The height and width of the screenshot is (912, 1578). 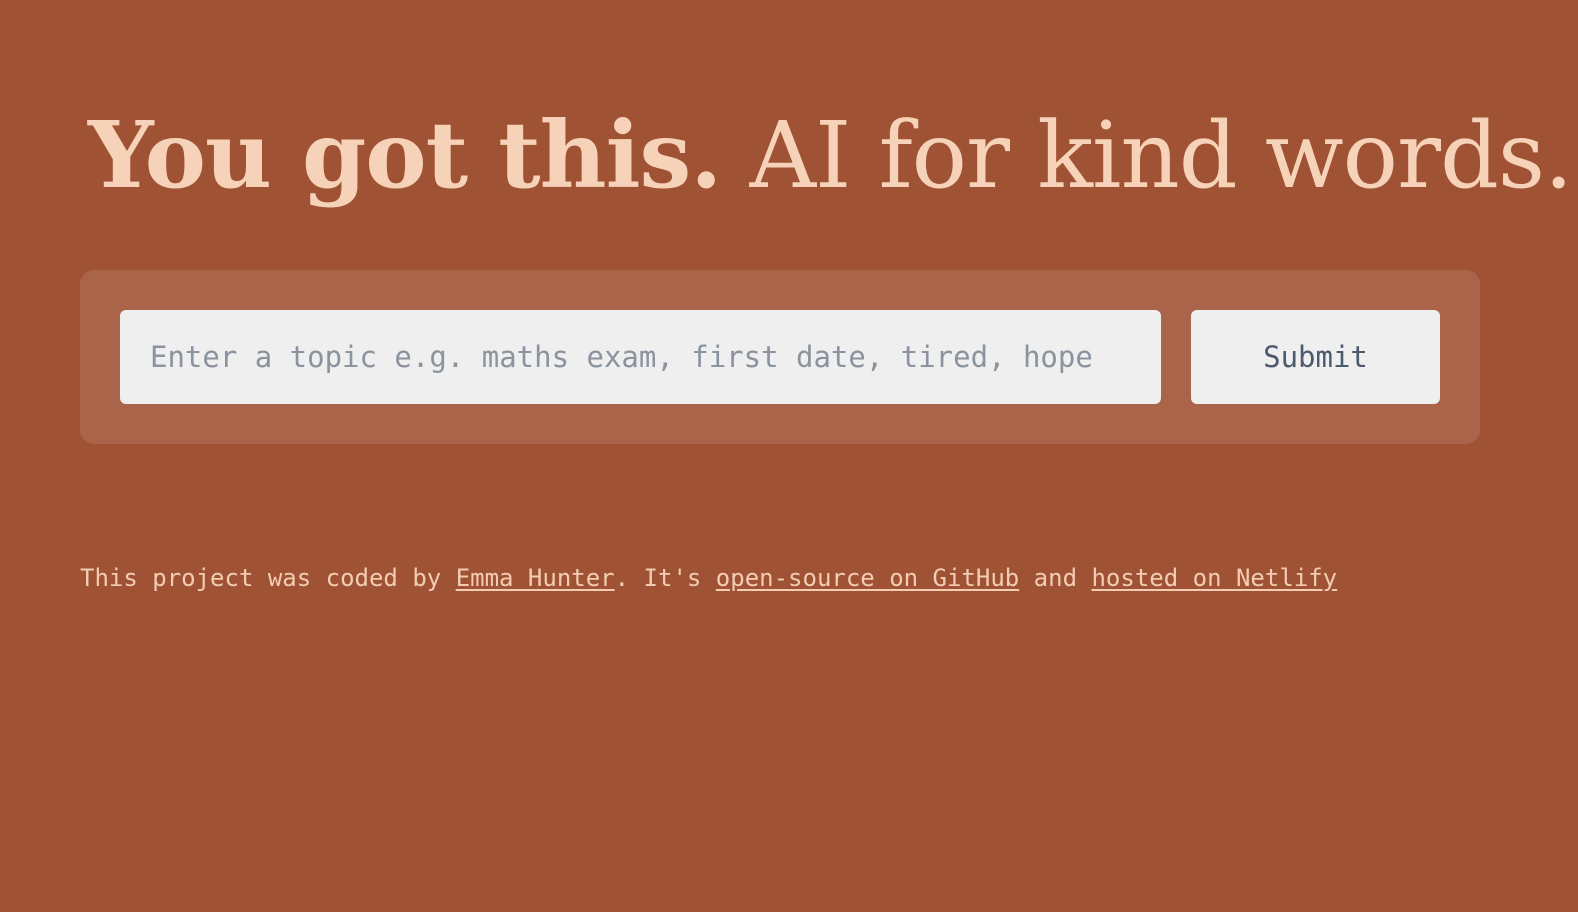 I want to click on netlify-link: hosted on Netlify, so click(x=1214, y=578).